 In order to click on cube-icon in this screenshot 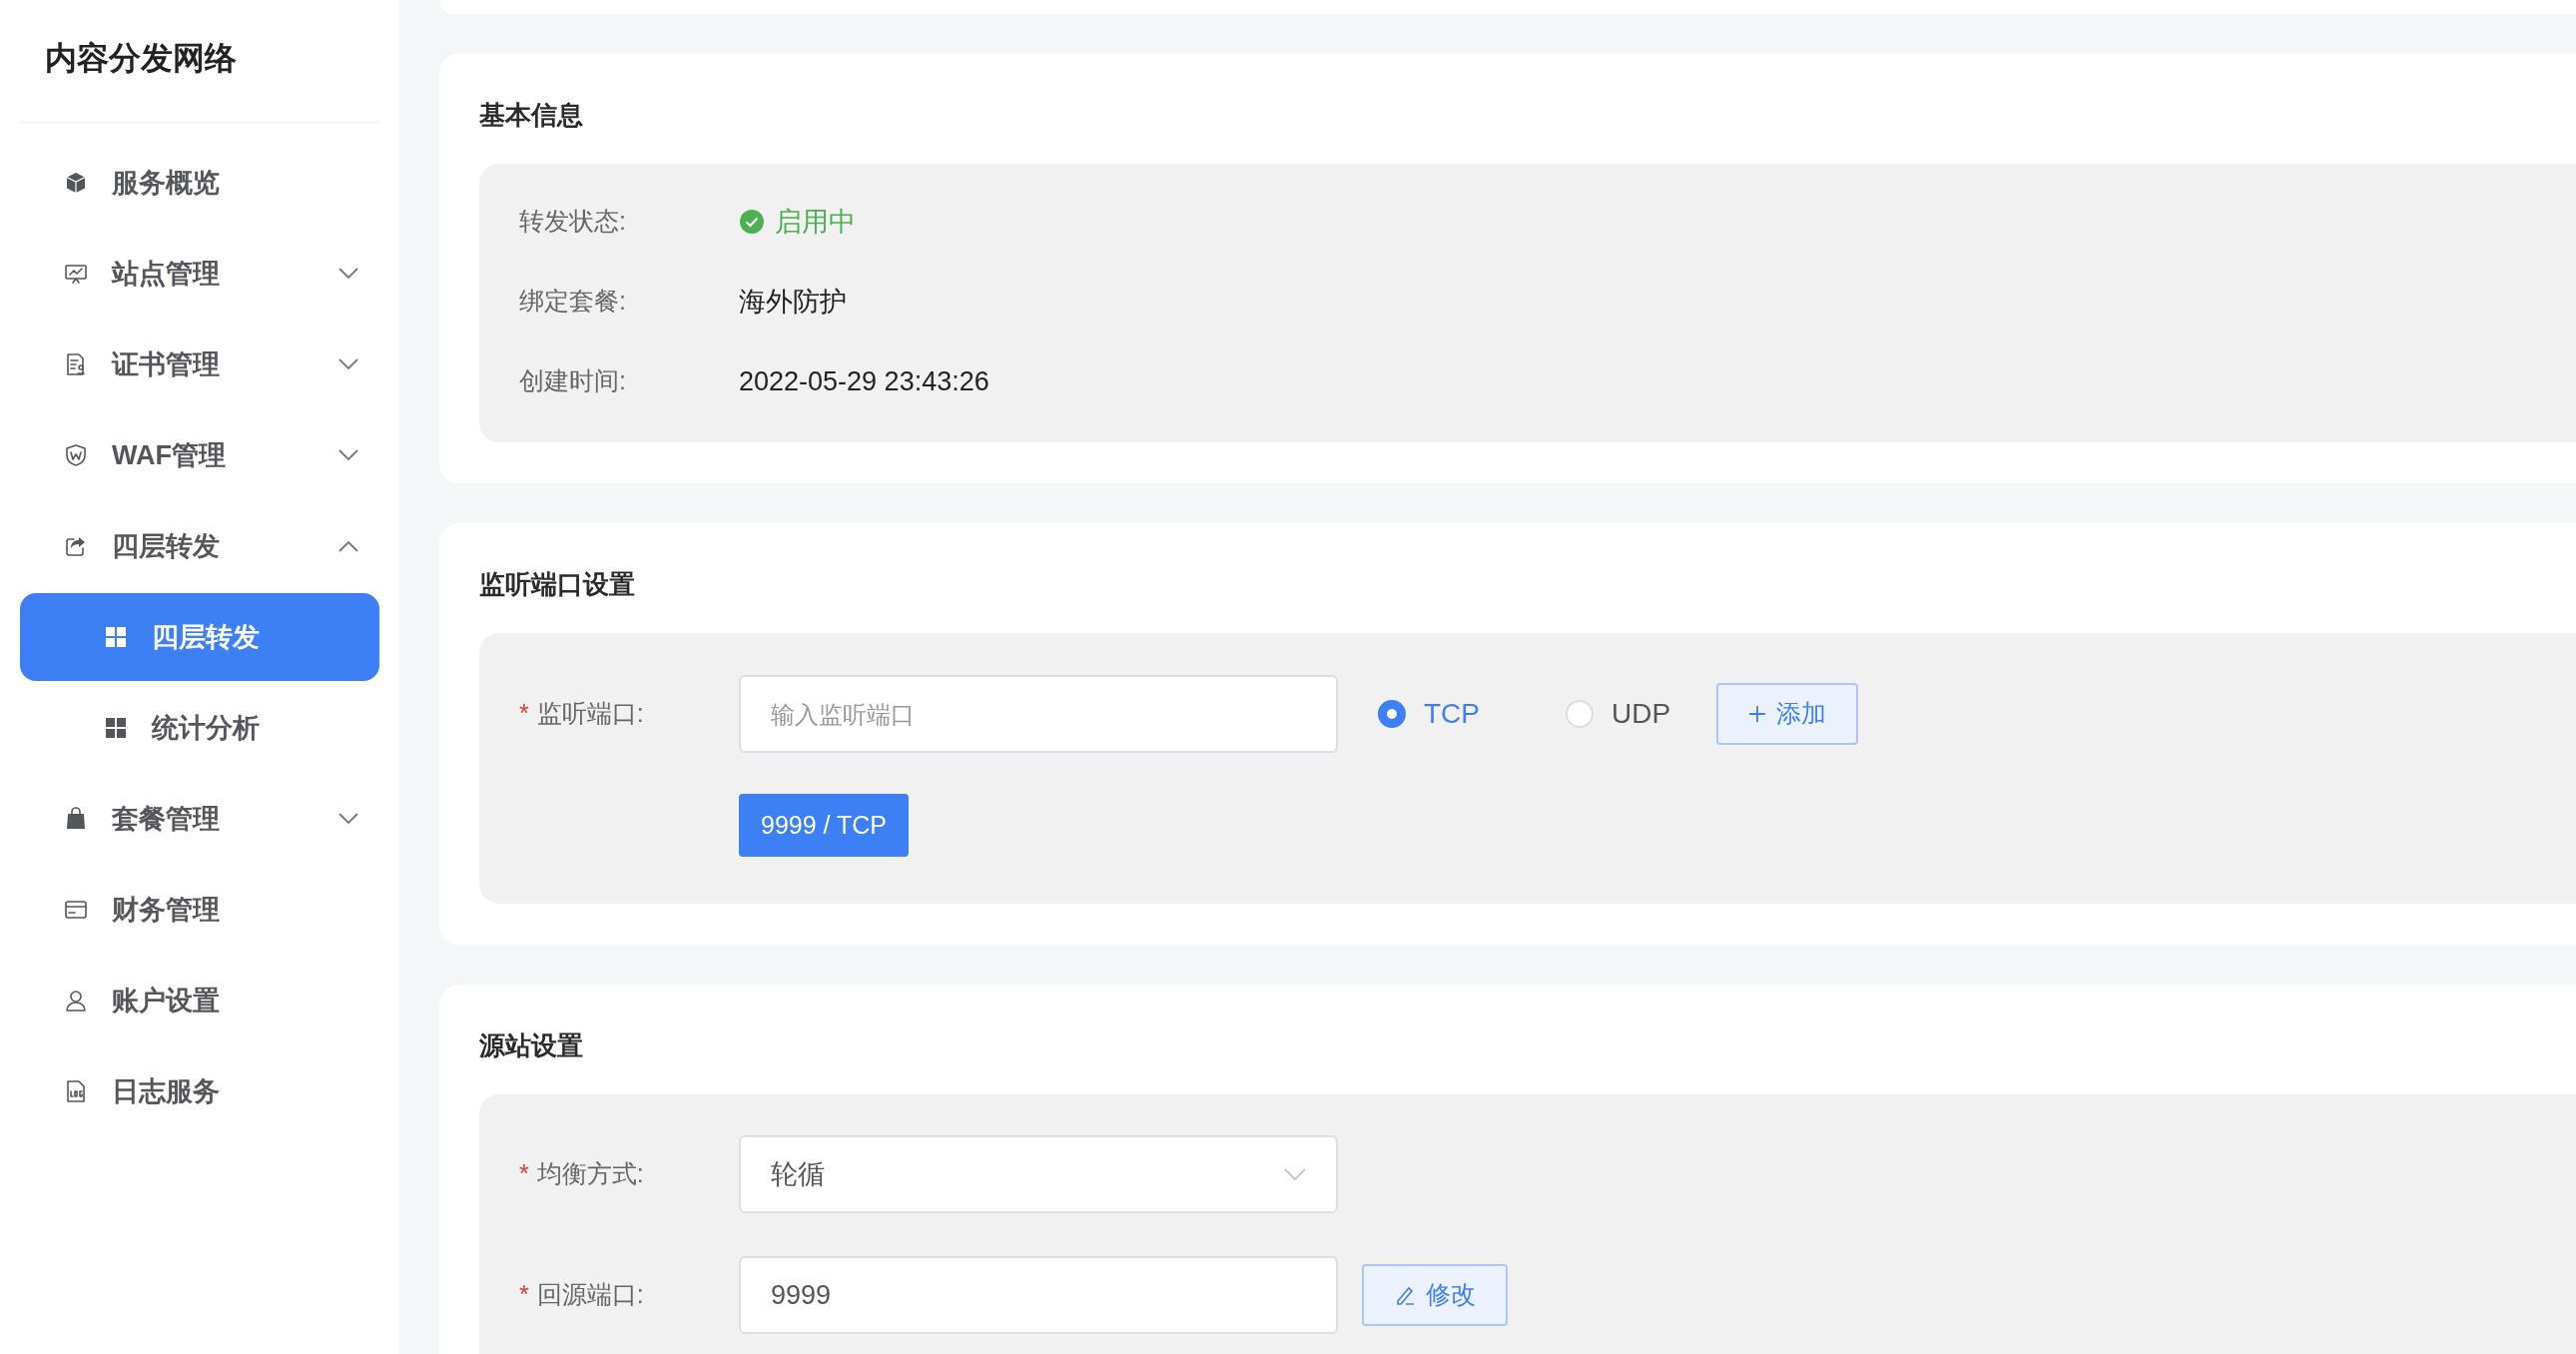, I will do `click(76, 183)`.